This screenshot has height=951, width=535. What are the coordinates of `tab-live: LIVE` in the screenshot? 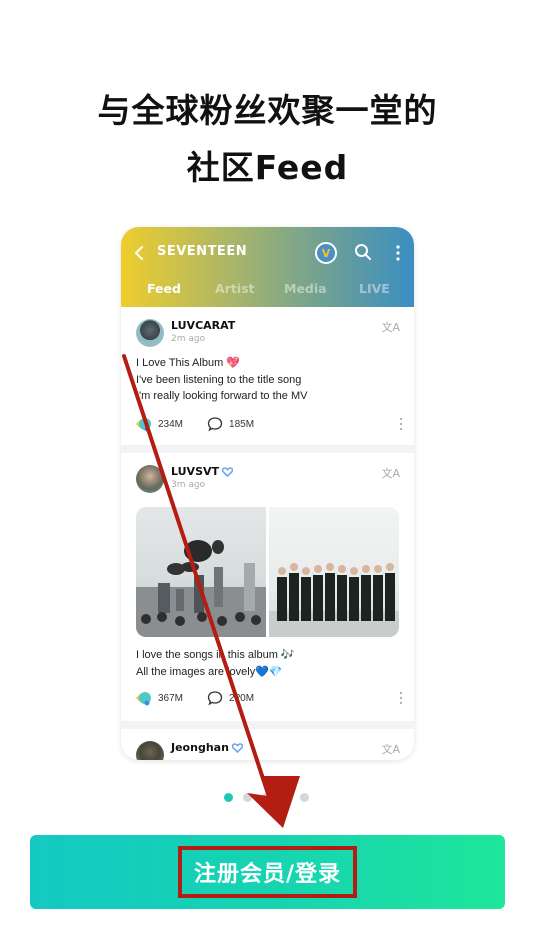 It's located at (374, 288).